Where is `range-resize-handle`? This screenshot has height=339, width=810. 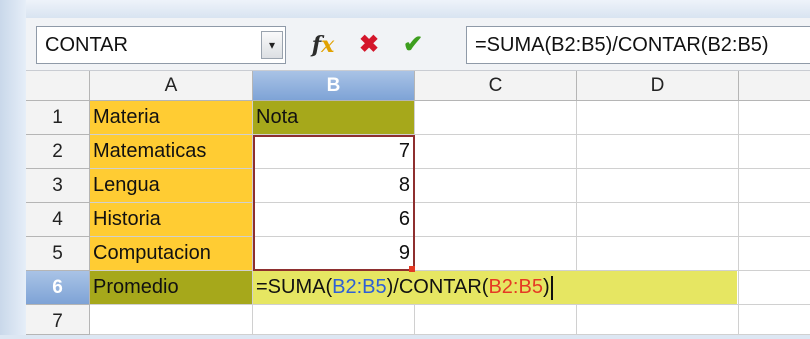 range-resize-handle is located at coordinates (412, 269).